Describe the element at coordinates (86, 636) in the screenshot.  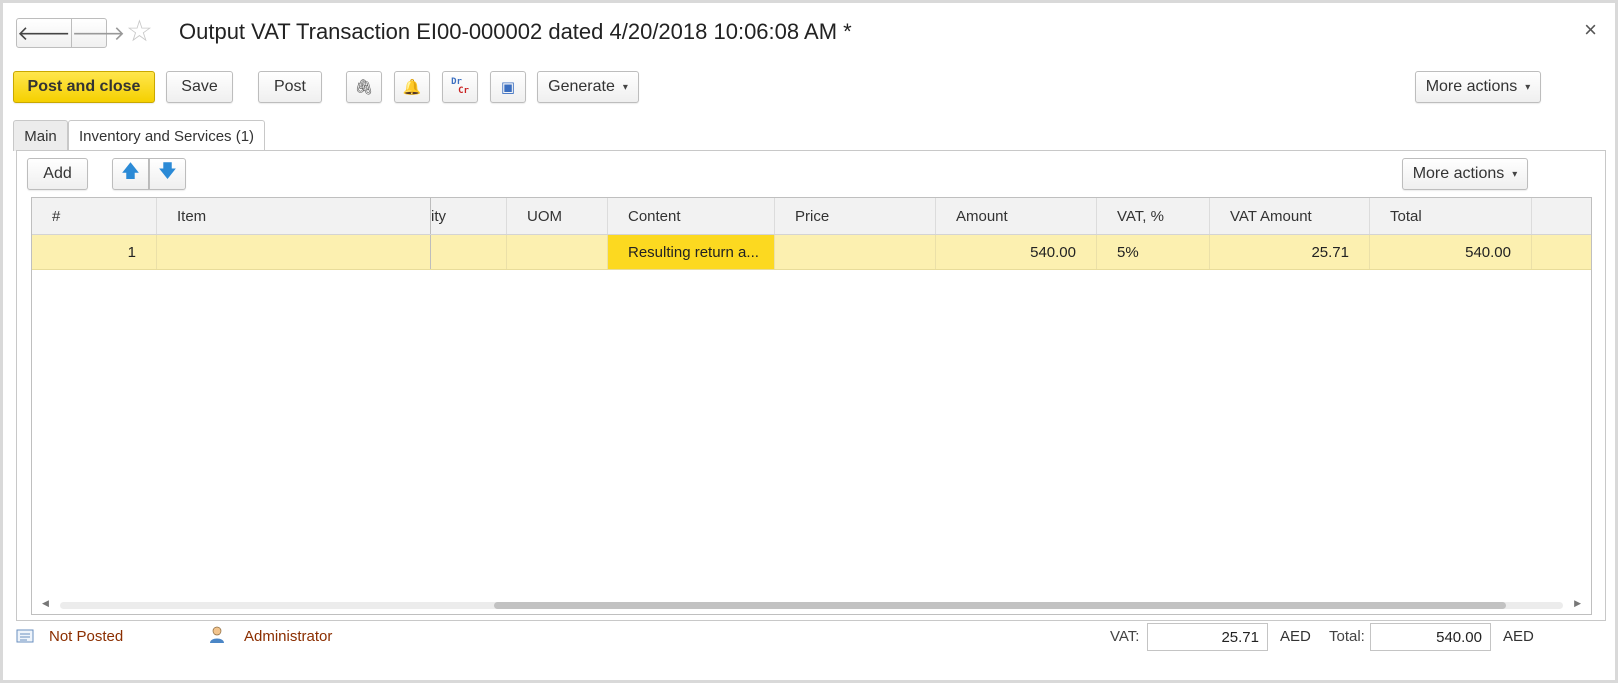
I see `status-not-posted: Not Posted` at that location.